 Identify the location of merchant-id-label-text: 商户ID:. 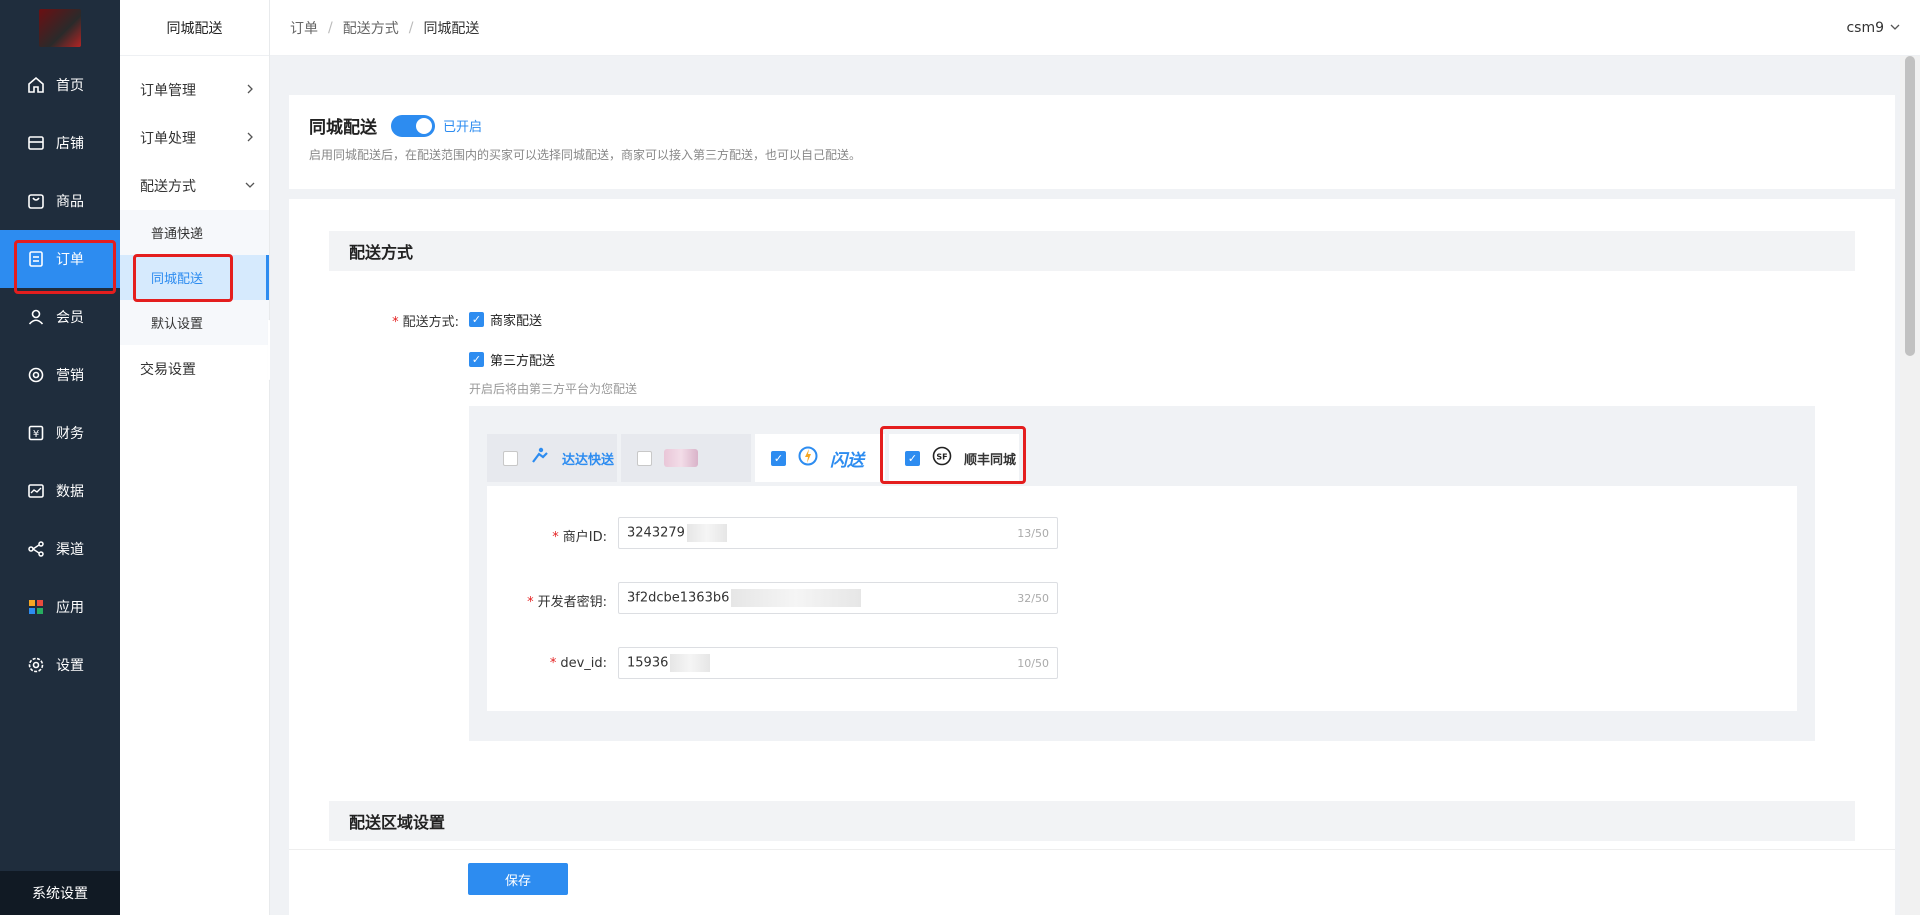
(584, 537).